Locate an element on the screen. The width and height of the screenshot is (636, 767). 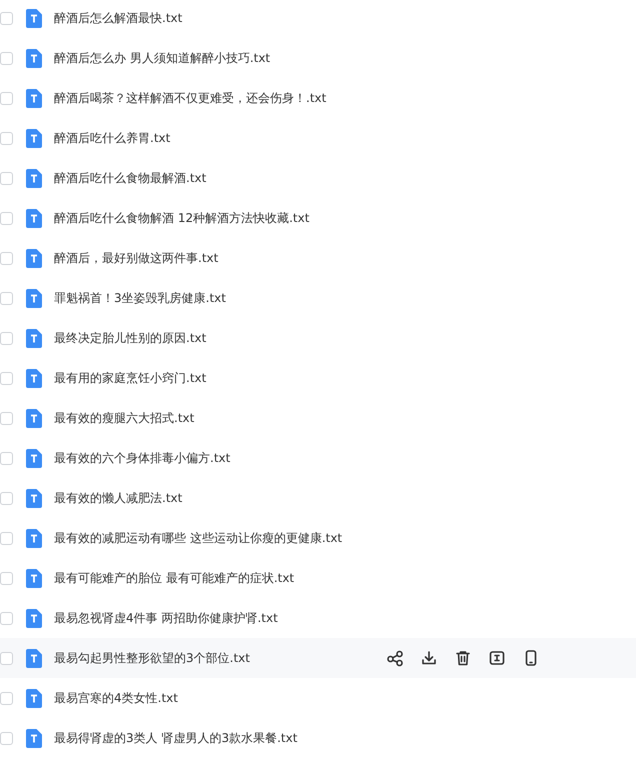
file-name: 最有效的懒人减肥法.txt is located at coordinates (345, 498).